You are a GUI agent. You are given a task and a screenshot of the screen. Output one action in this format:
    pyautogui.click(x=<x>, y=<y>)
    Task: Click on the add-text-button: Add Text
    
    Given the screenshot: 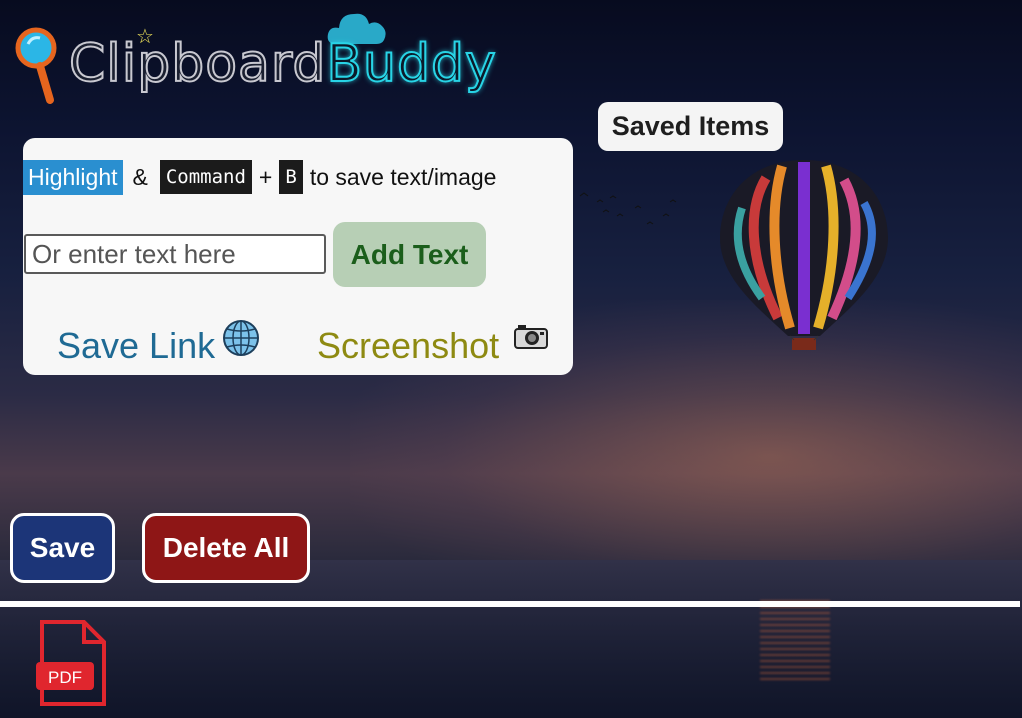 What is the action you would take?
    pyautogui.click(x=409, y=254)
    